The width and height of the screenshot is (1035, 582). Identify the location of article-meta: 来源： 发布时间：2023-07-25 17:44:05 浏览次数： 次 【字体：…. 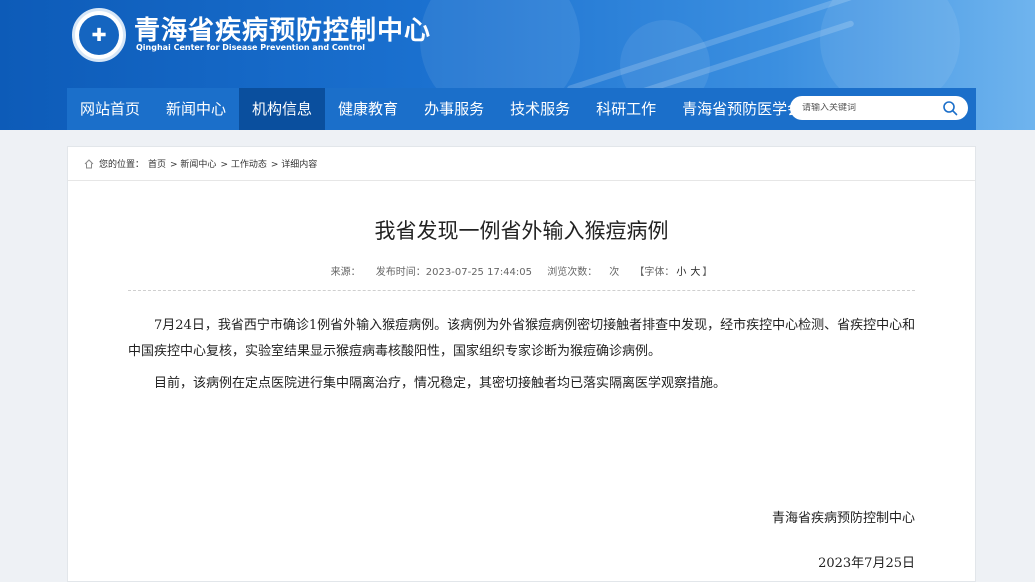
(521, 270).